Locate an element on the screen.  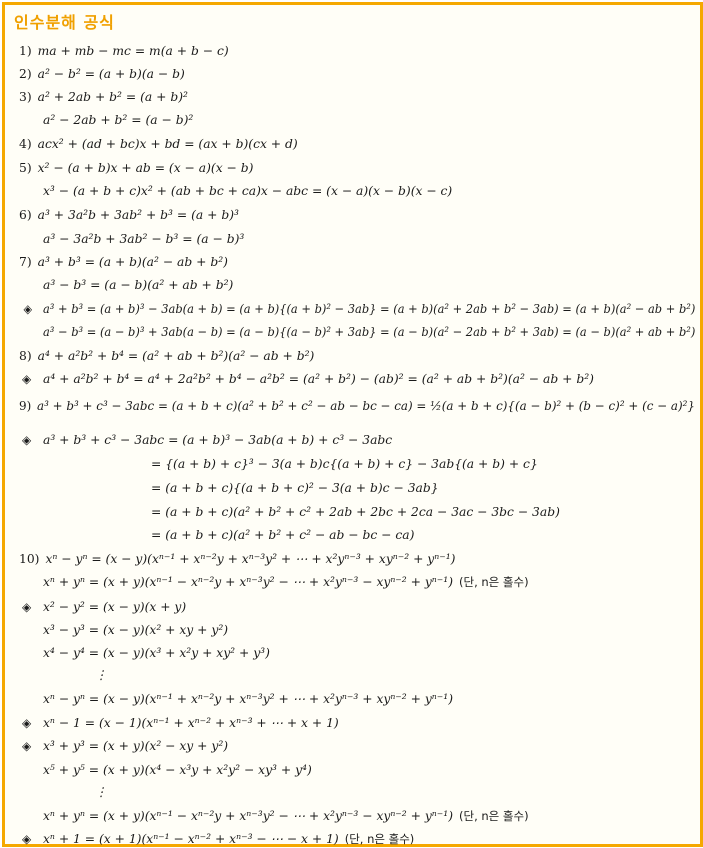
formula-line: 5) x² − (a + b)x + ab = (x − a)(x − b) is located at coordinates (136, 168).